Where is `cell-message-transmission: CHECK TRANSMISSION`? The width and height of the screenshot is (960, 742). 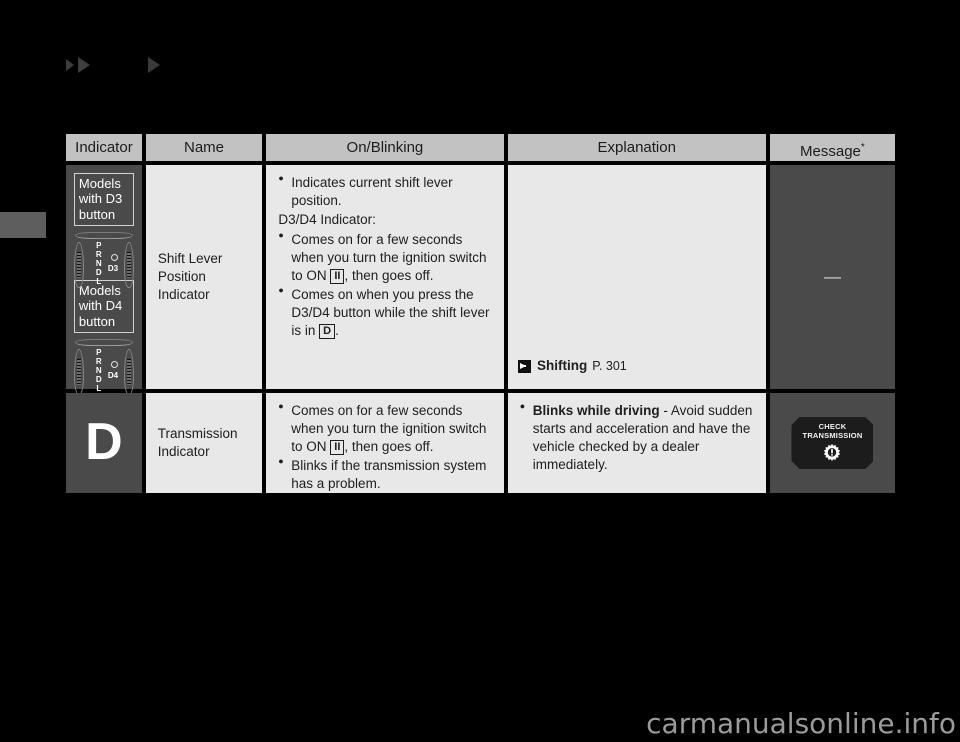 cell-message-transmission: CHECK TRANSMISSION is located at coordinates (832, 443).